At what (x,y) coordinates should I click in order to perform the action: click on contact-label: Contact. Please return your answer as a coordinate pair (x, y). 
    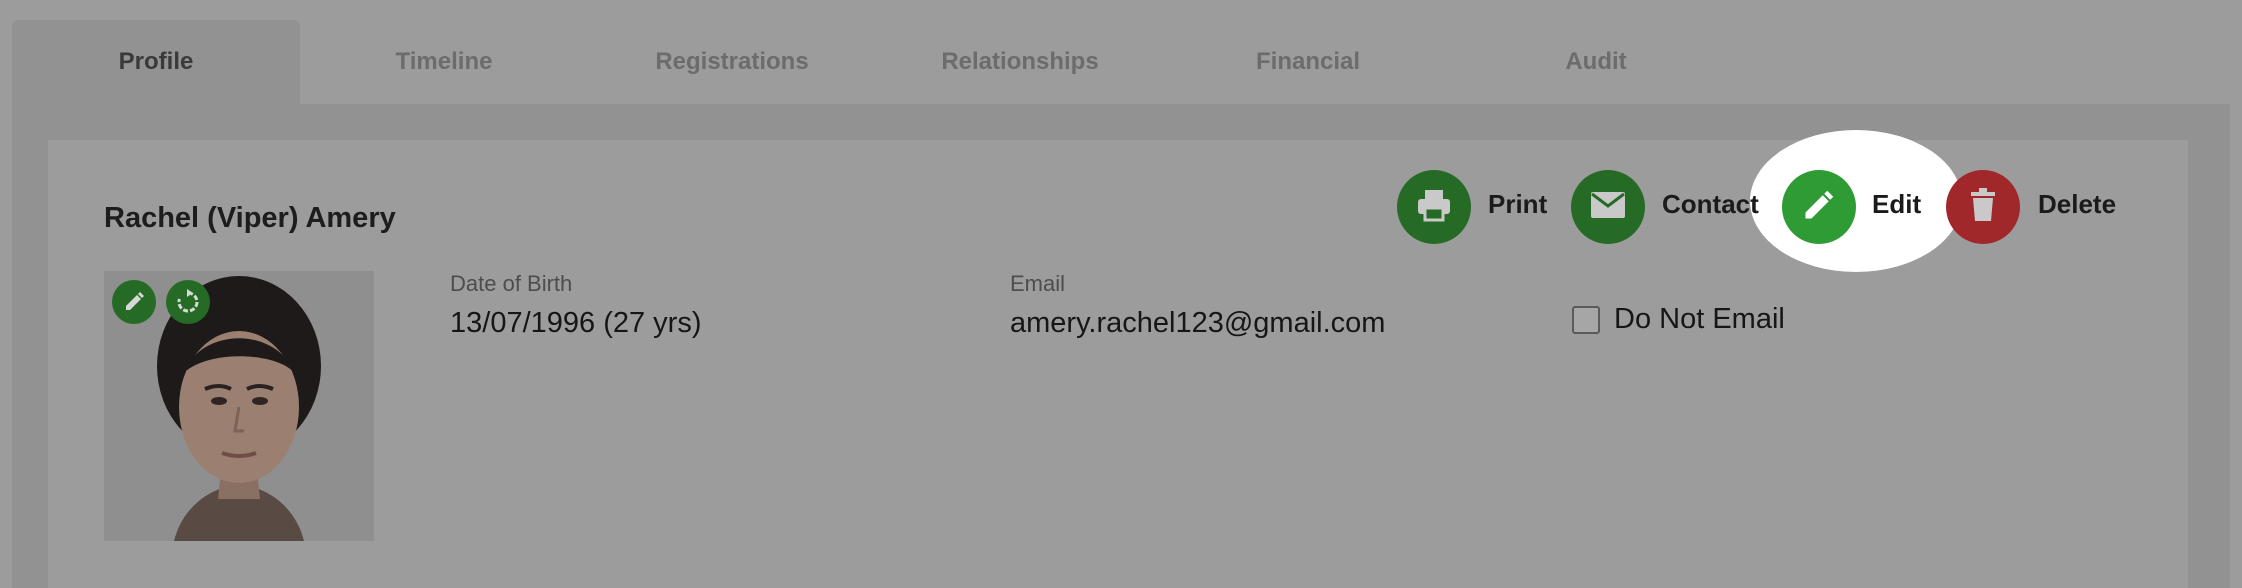
    Looking at the image, I should click on (1710, 204).